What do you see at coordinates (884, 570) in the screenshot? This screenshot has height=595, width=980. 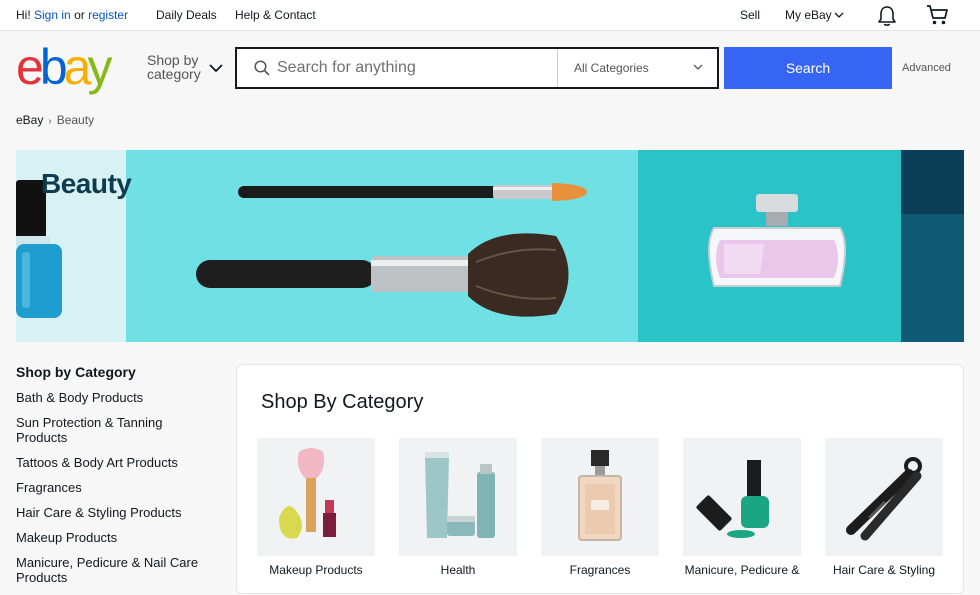 I see `tile-label: Hair Care & Styling` at bounding box center [884, 570].